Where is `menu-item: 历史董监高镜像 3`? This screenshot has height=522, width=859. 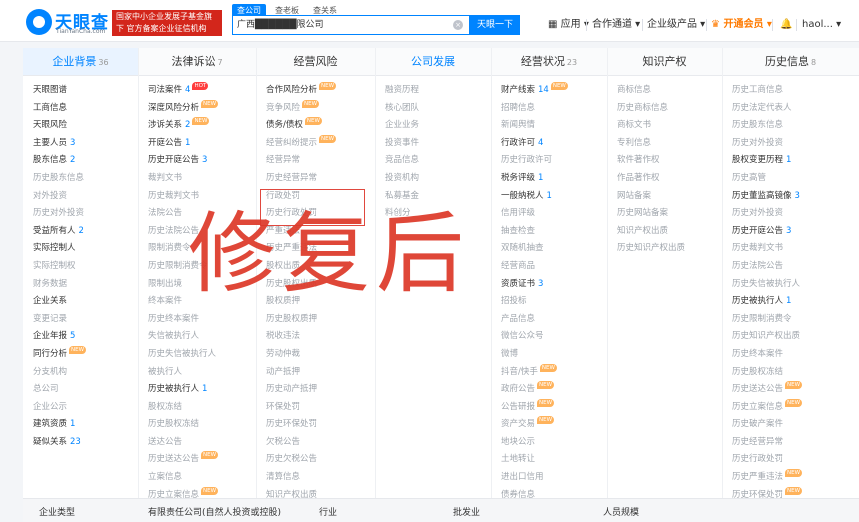
menu-item: 历史董监高镜像 3 is located at coordinates (767, 197).